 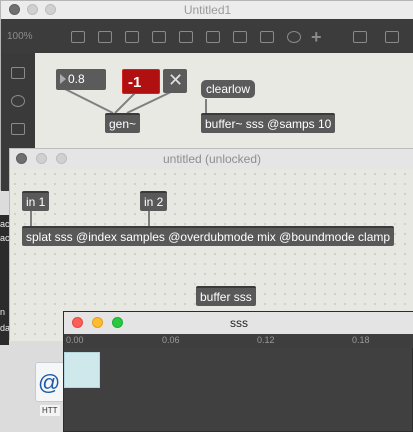 I want to click on ruler-tick: 0.18, so click(x=361, y=340).